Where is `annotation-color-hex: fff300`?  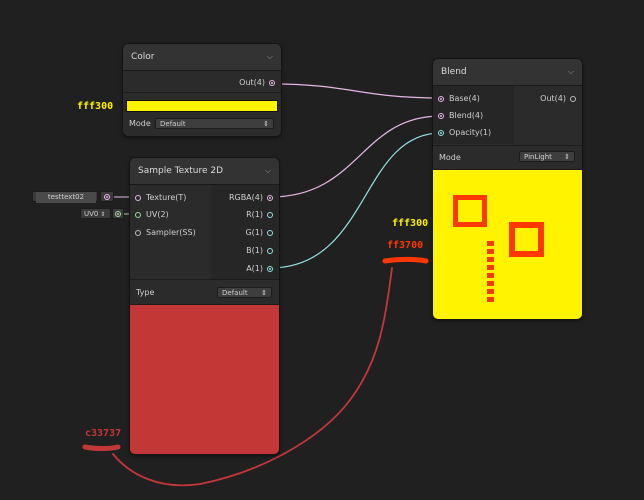
annotation-color-hex: fff300 is located at coordinates (95, 106).